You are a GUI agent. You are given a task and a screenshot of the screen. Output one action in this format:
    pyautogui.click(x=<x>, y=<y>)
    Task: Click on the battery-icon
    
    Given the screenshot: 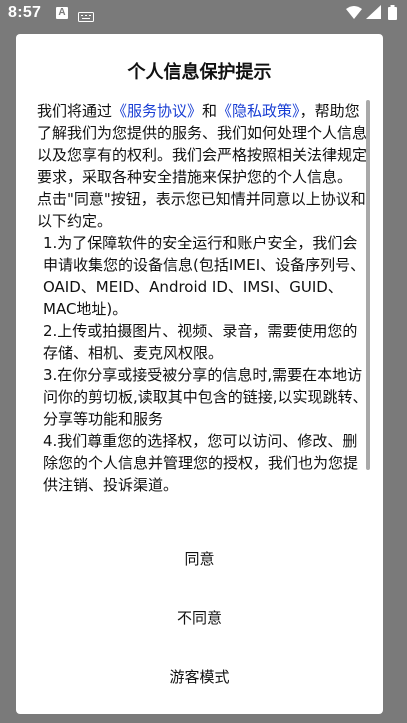 What is the action you would take?
    pyautogui.click(x=392, y=15)
    